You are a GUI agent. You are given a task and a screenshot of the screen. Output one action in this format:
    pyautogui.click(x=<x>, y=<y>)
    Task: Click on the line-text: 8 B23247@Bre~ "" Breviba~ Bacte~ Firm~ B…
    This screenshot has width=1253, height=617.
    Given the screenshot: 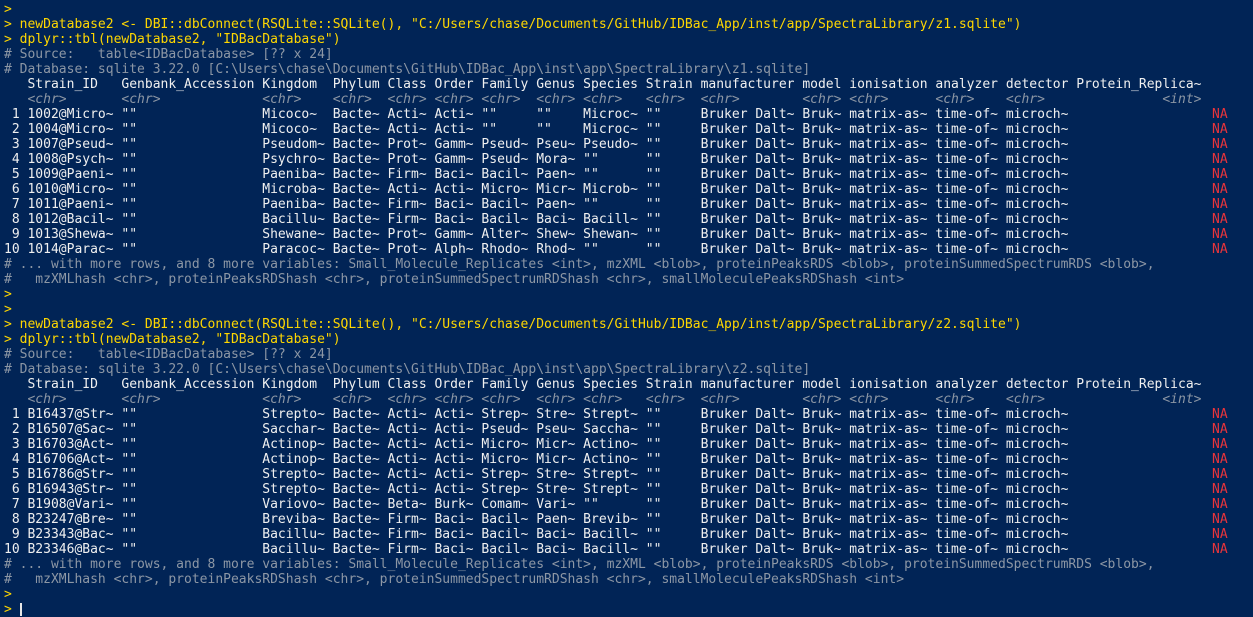 What is the action you would take?
    pyautogui.click(x=536, y=519)
    